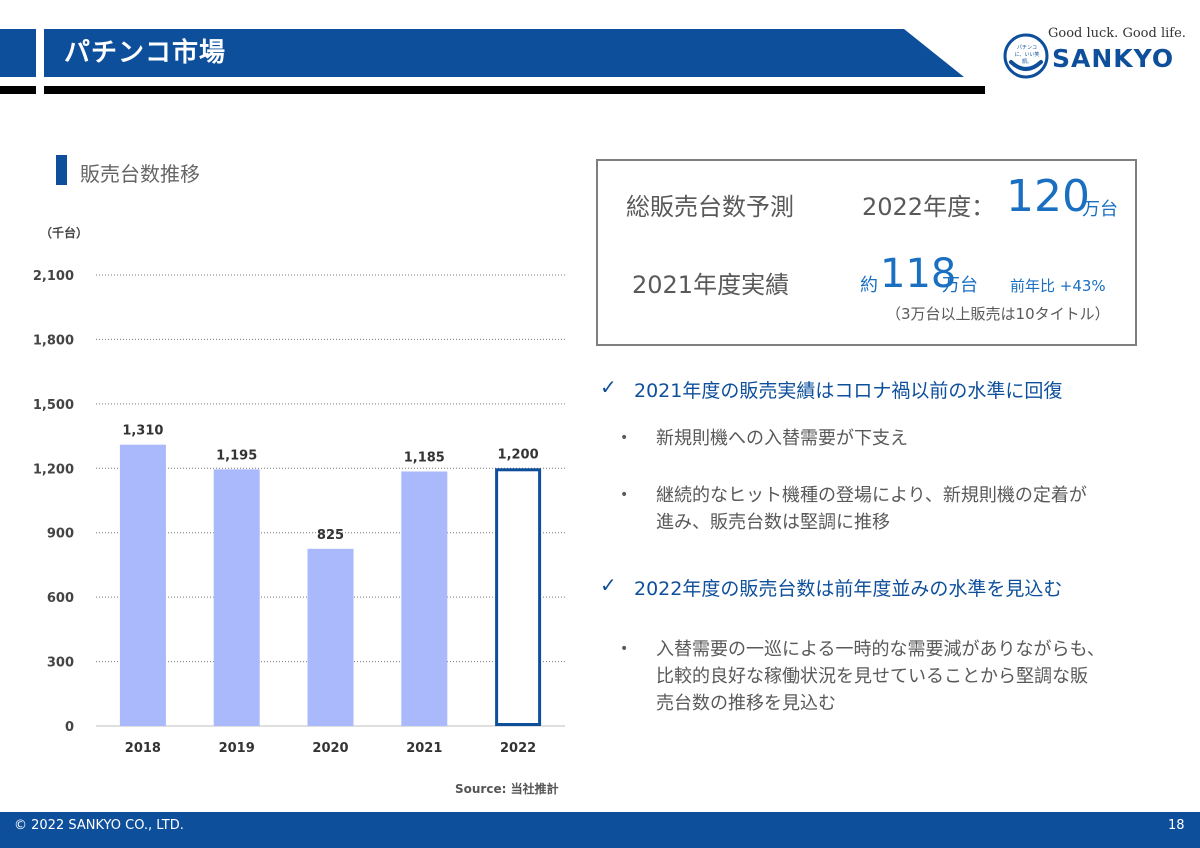 This screenshot has width=1200, height=848. What do you see at coordinates (140, 174) in the screenshot?
I see `section-title: 販売台数推移` at bounding box center [140, 174].